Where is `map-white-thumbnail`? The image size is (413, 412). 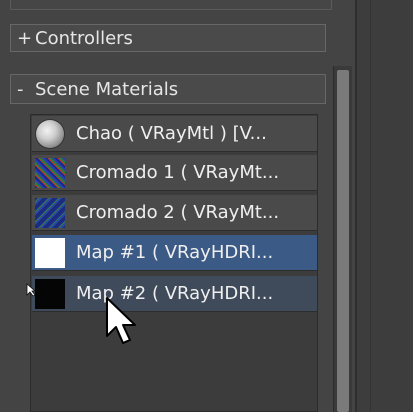 map-white-thumbnail is located at coordinates (50, 253).